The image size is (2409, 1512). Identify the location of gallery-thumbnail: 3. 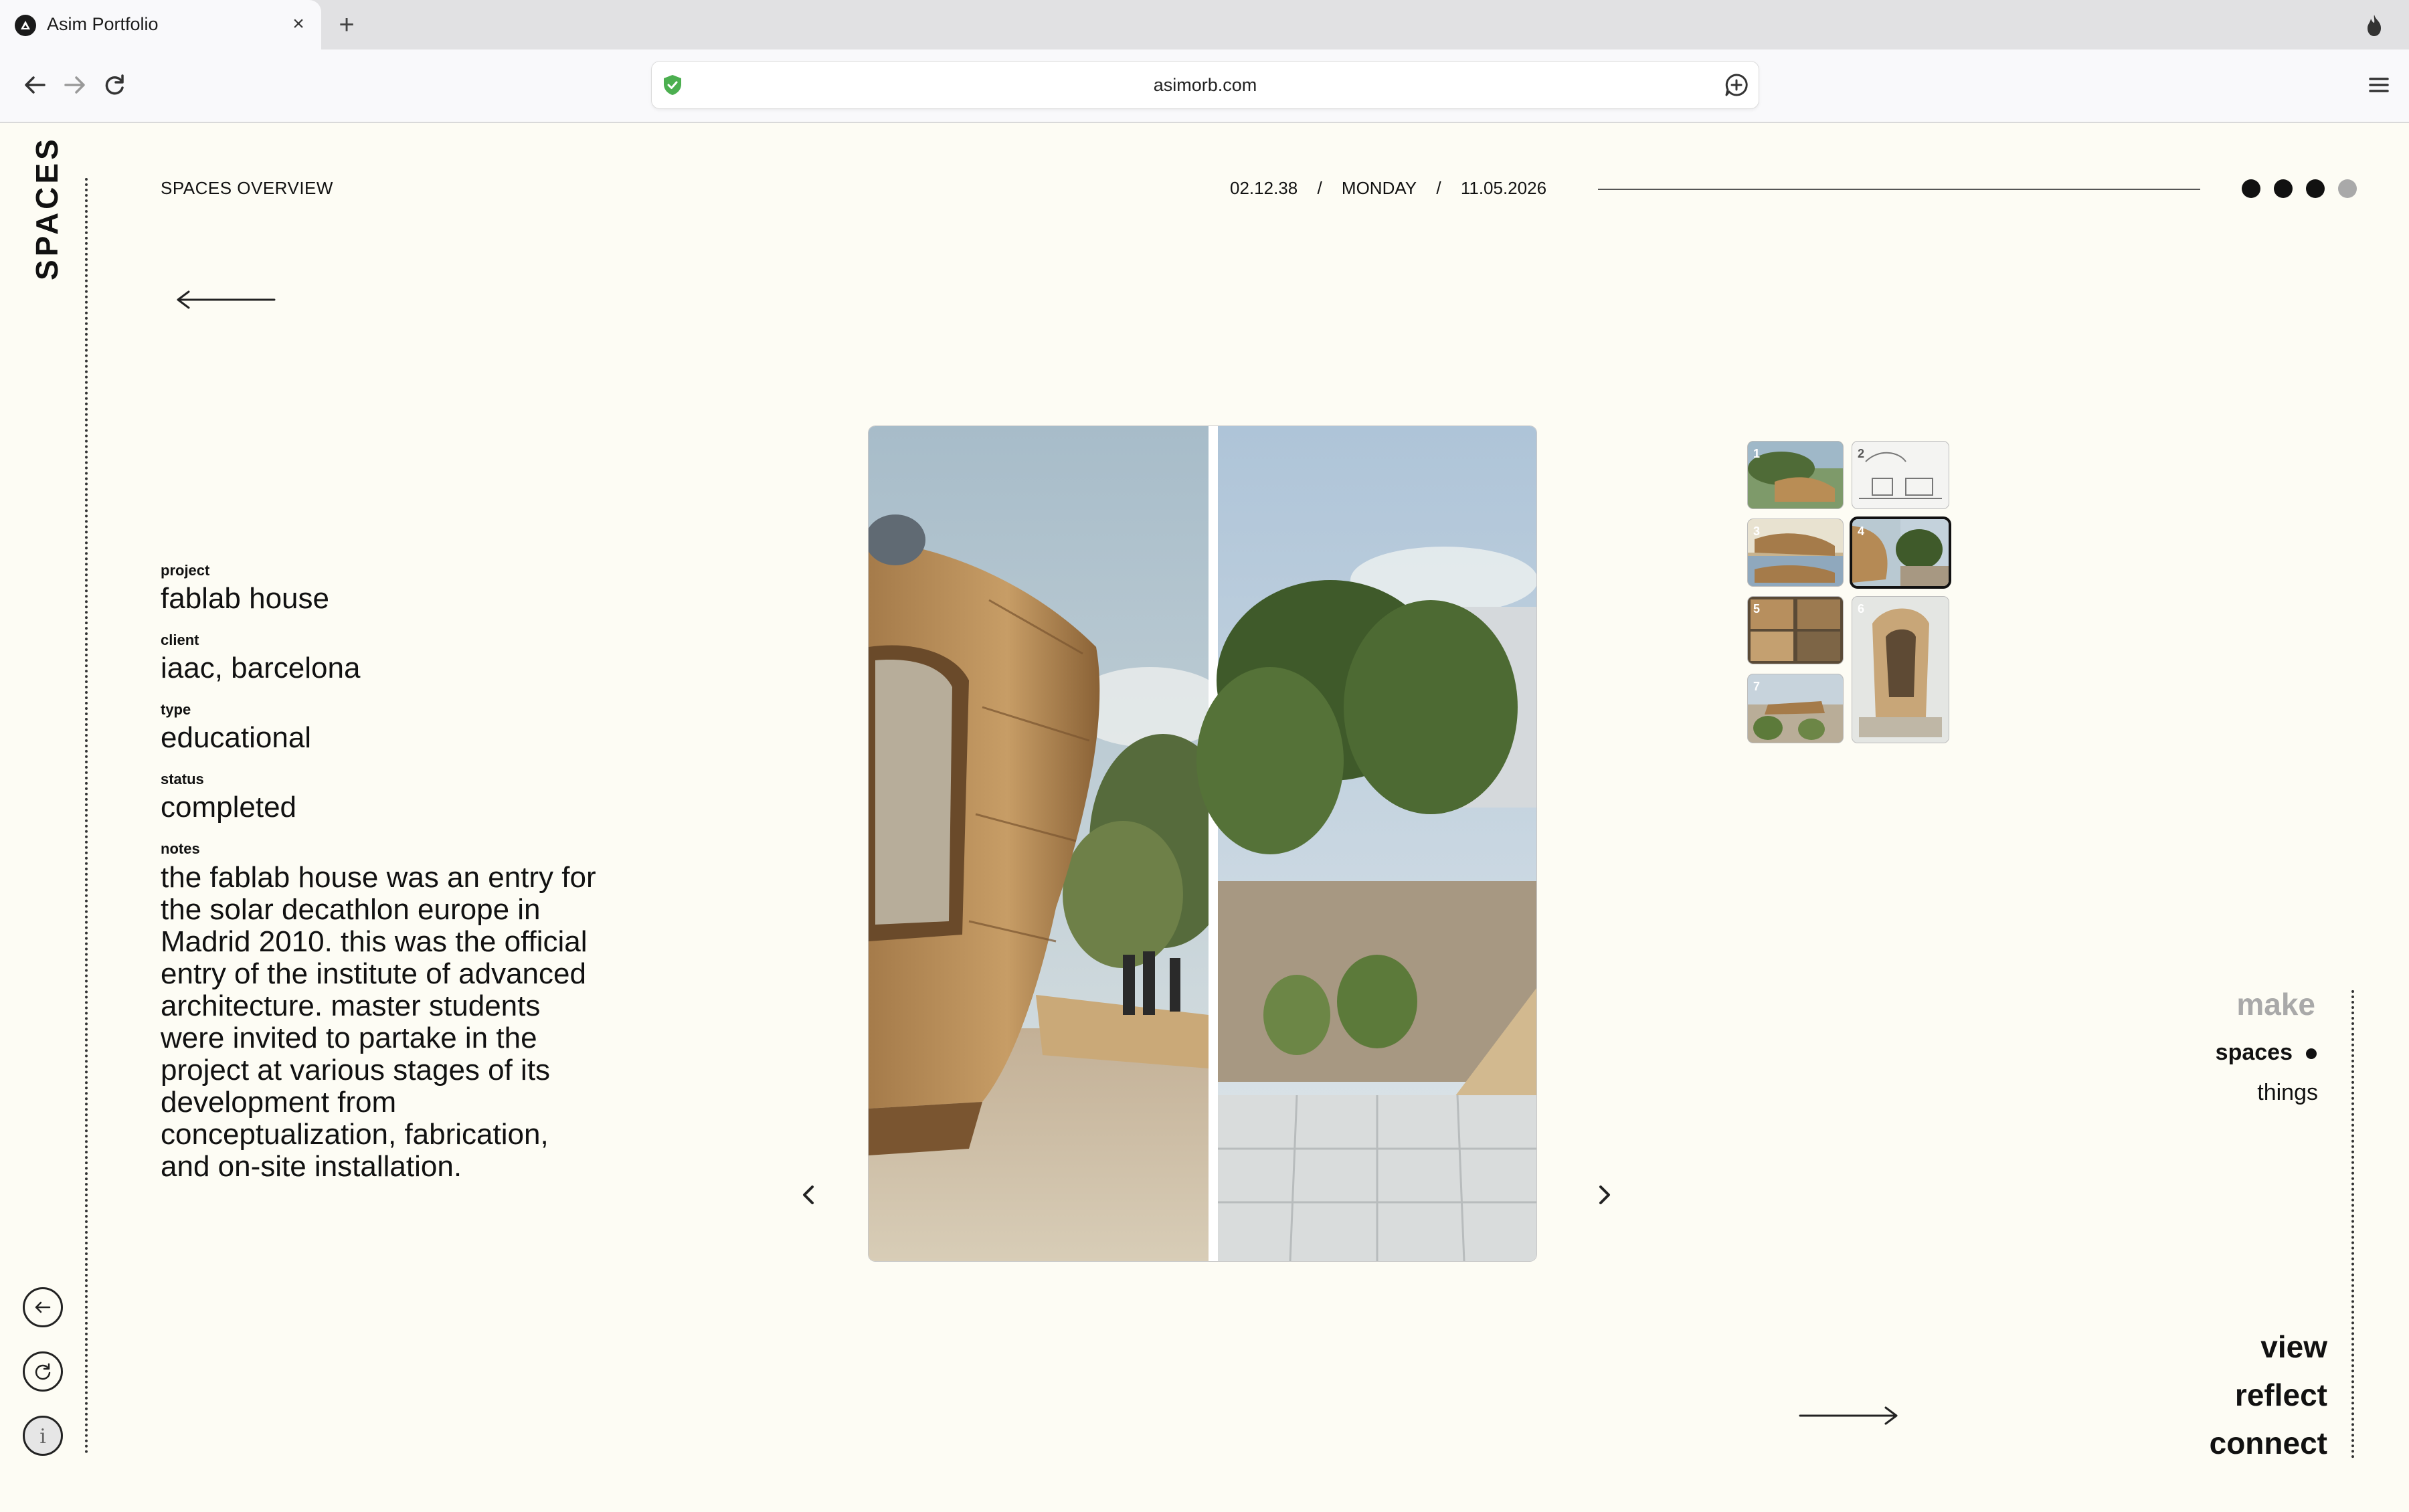
(1795, 552).